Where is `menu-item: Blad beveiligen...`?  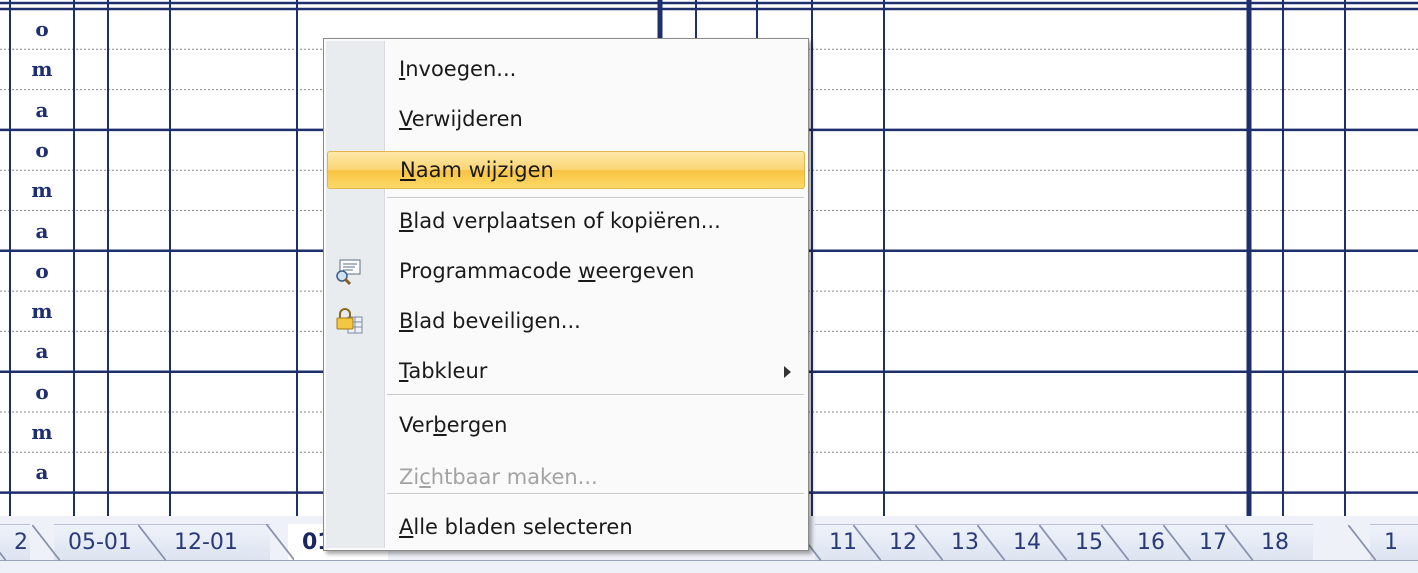
menu-item: Blad beveiligen... is located at coordinates (566, 322).